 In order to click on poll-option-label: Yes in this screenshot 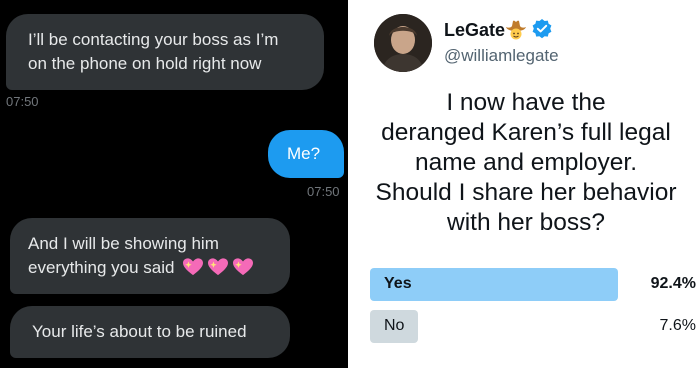, I will do `click(398, 283)`.